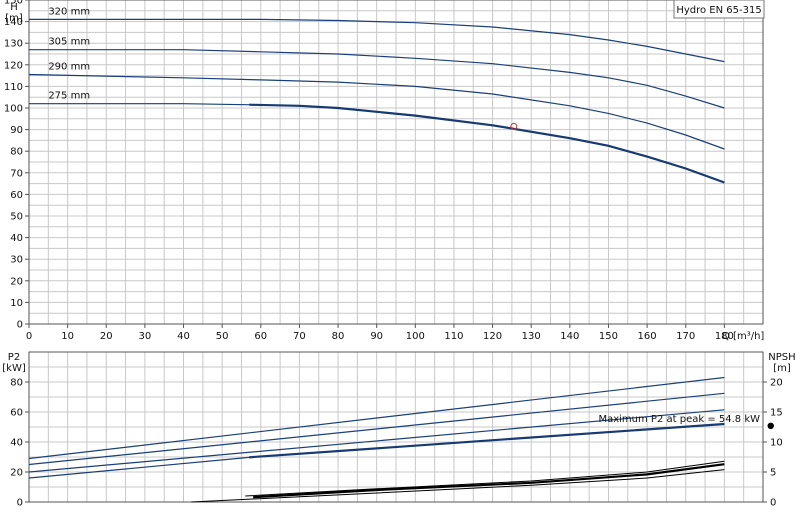 The width and height of the screenshot is (800, 520). Describe the element at coordinates (299, 336) in the screenshot. I see `x-tick-label: 70` at that location.